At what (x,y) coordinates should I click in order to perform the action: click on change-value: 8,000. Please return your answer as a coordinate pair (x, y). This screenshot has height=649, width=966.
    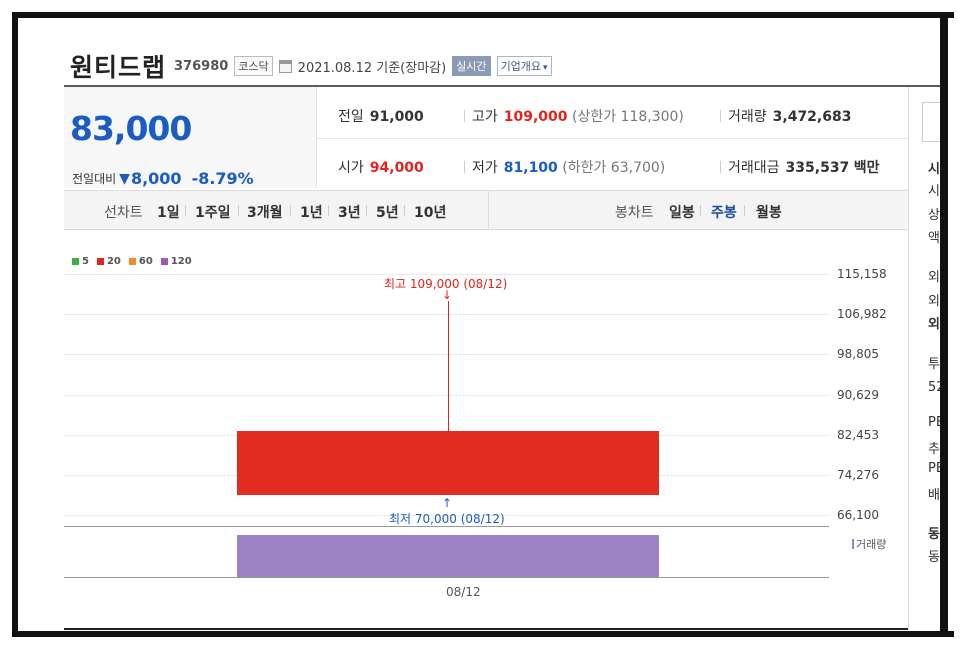
    Looking at the image, I should click on (156, 178).